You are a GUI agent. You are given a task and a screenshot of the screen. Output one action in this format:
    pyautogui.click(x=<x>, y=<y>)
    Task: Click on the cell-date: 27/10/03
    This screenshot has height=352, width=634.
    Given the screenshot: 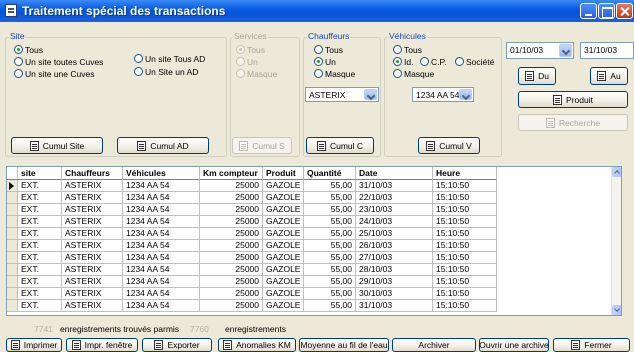 What is the action you would take?
    pyautogui.click(x=394, y=258)
    